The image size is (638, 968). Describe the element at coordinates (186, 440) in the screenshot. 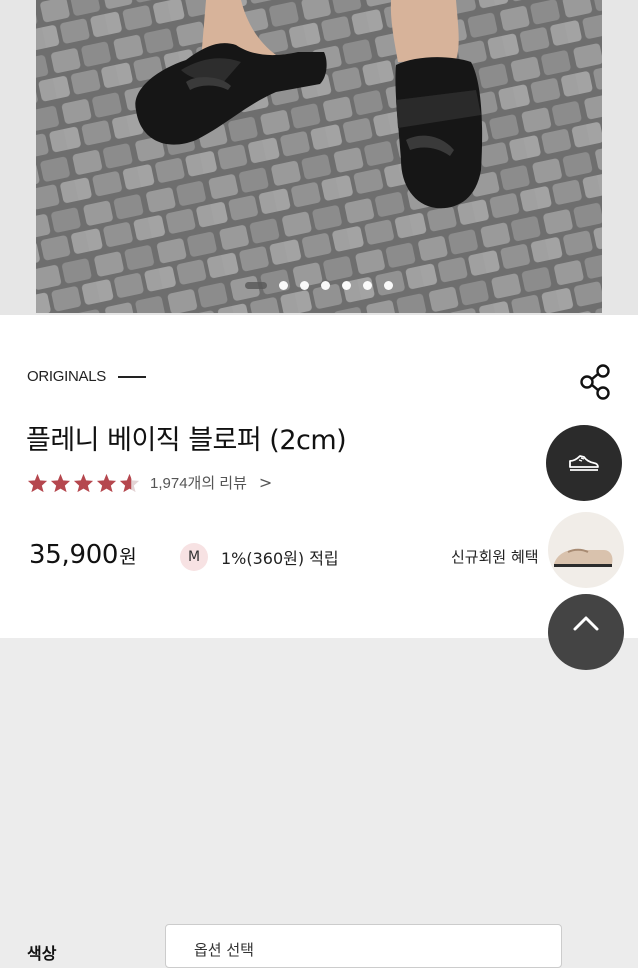

I see `product-title: 플레니 베이직 블로퍼 (2cm)` at that location.